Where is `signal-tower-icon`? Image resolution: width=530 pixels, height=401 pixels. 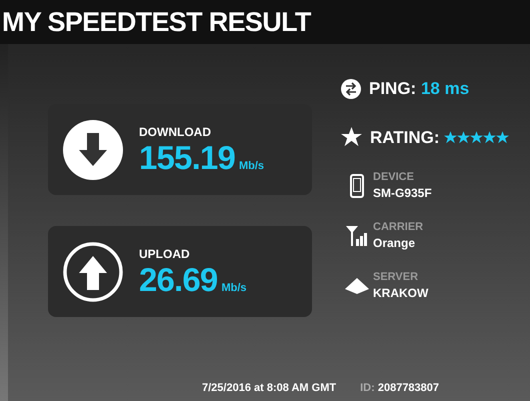 signal-tower-icon is located at coordinates (357, 236).